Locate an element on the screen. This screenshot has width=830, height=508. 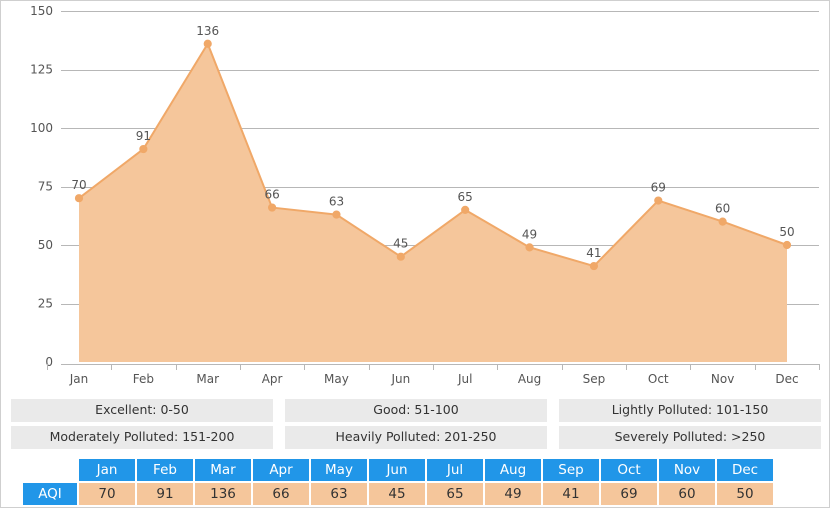
table-header-jul: Jul is located at coordinates (455, 470).